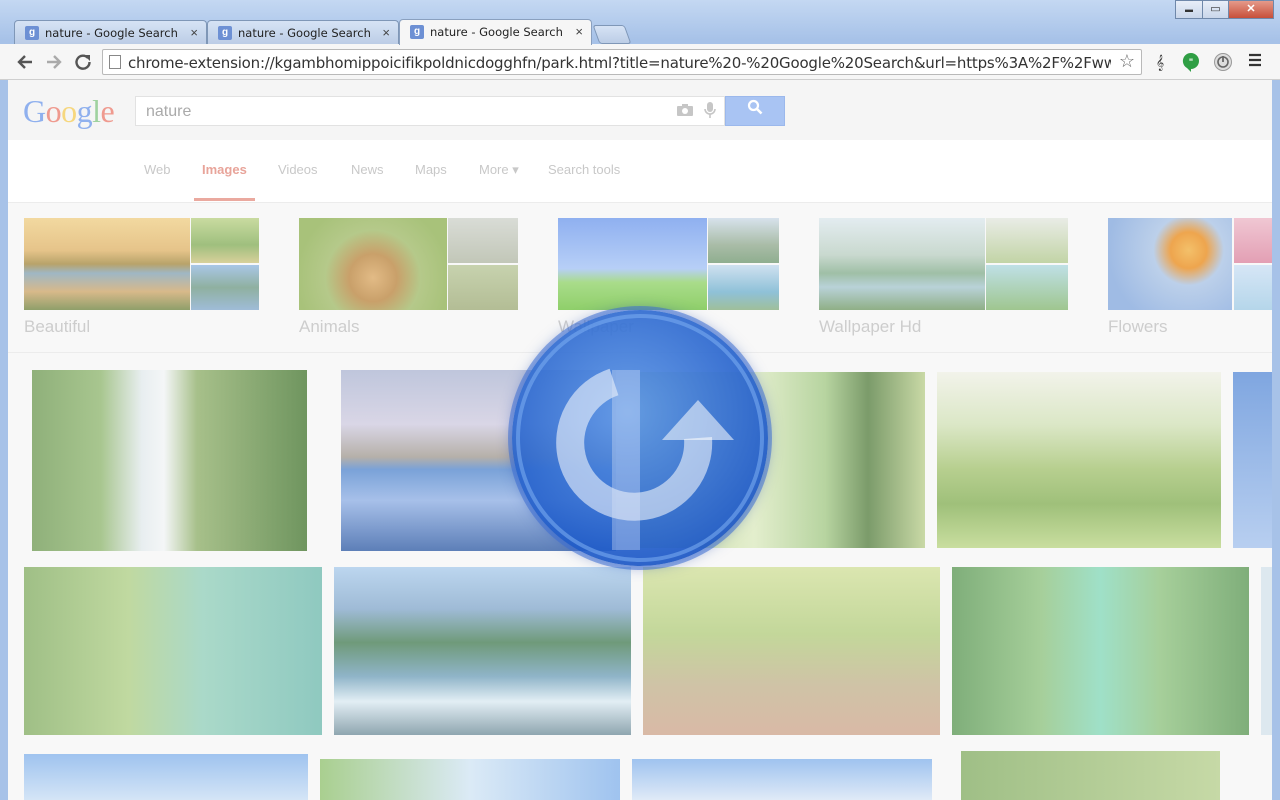 The image size is (1280, 800). I want to click on arrow-left-icon, so click(24, 62).